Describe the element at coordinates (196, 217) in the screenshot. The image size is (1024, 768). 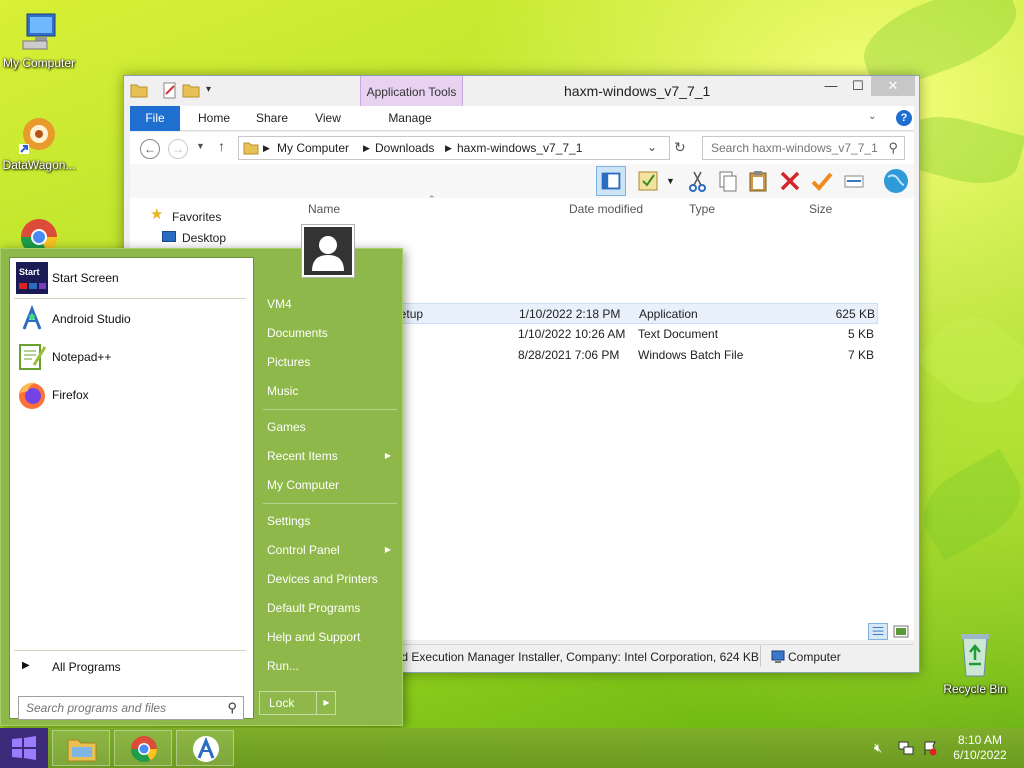
I see `nav-favorites: Favorites` at that location.